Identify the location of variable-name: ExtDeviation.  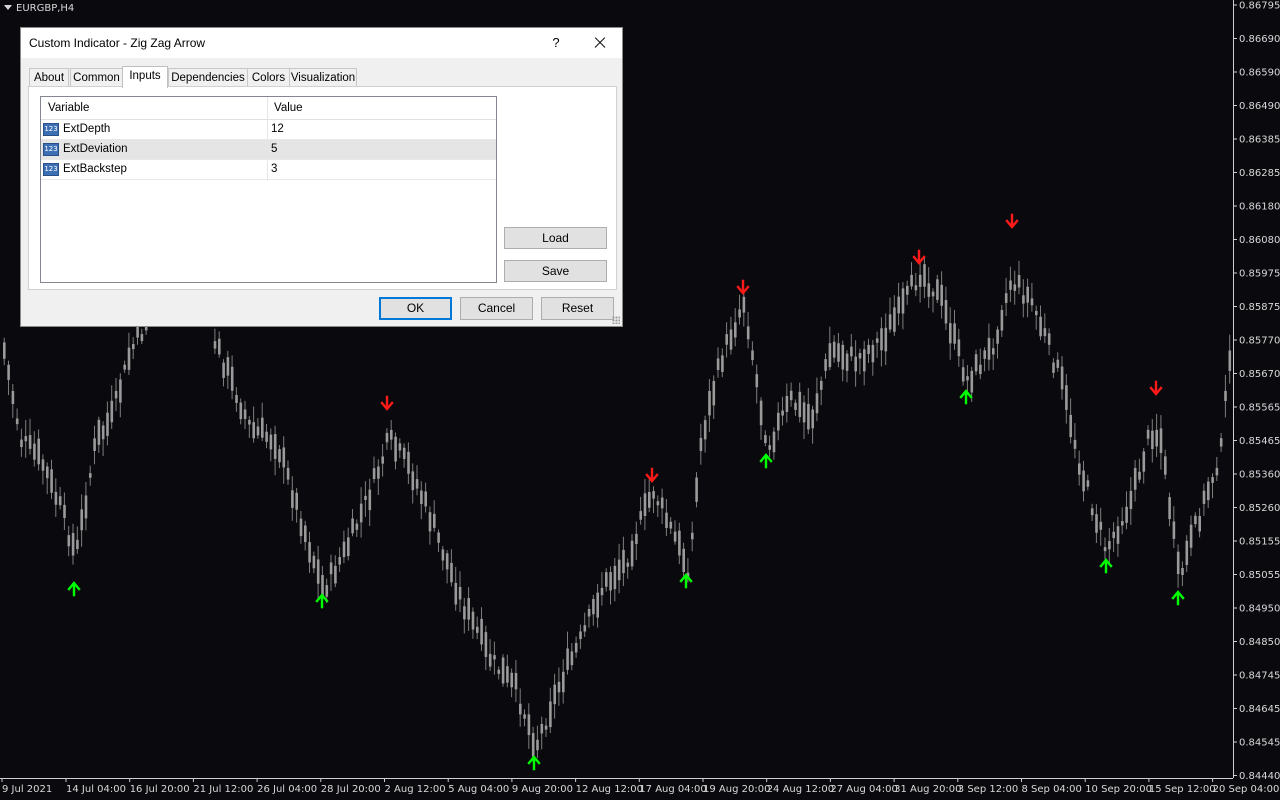
(95, 149).